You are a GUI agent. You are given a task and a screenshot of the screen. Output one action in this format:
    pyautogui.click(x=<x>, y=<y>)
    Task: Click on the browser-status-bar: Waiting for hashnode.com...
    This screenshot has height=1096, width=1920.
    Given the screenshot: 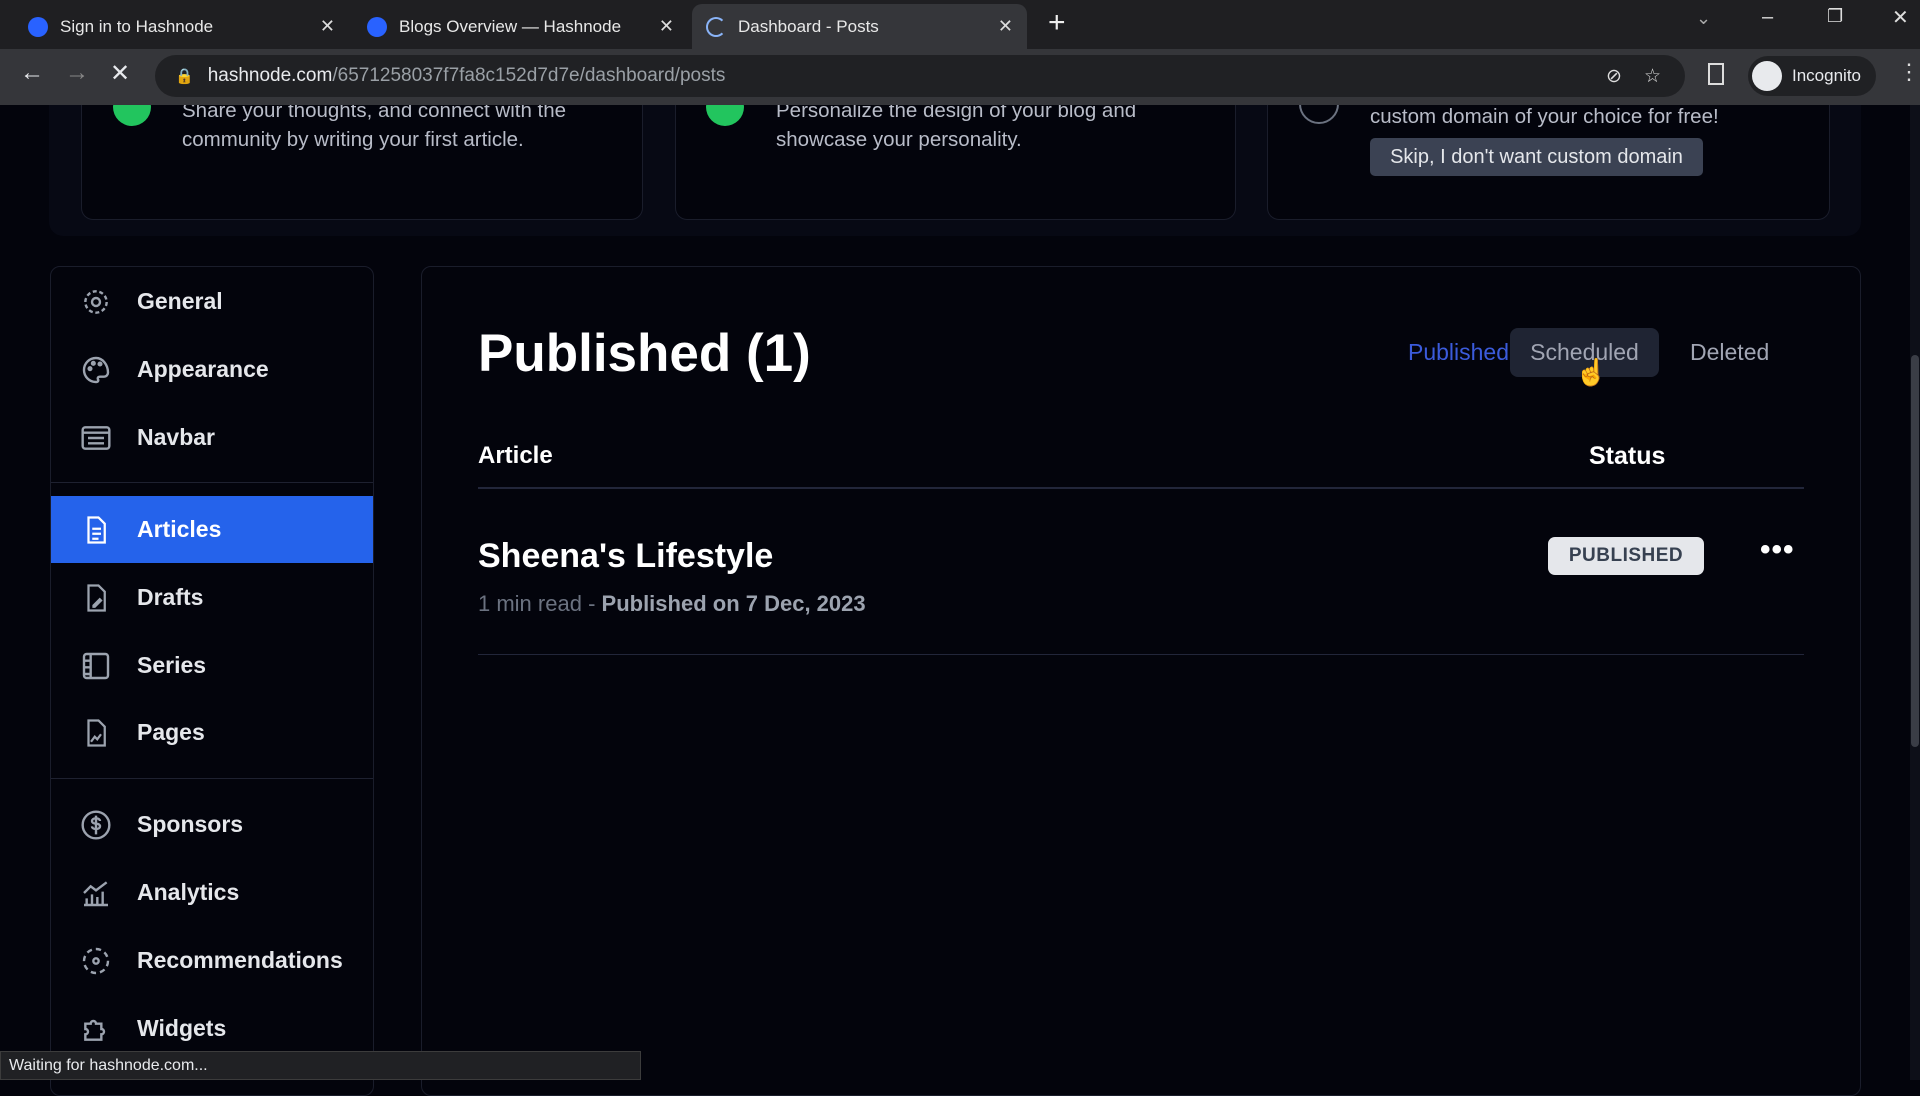 What is the action you would take?
    pyautogui.click(x=320, y=1065)
    